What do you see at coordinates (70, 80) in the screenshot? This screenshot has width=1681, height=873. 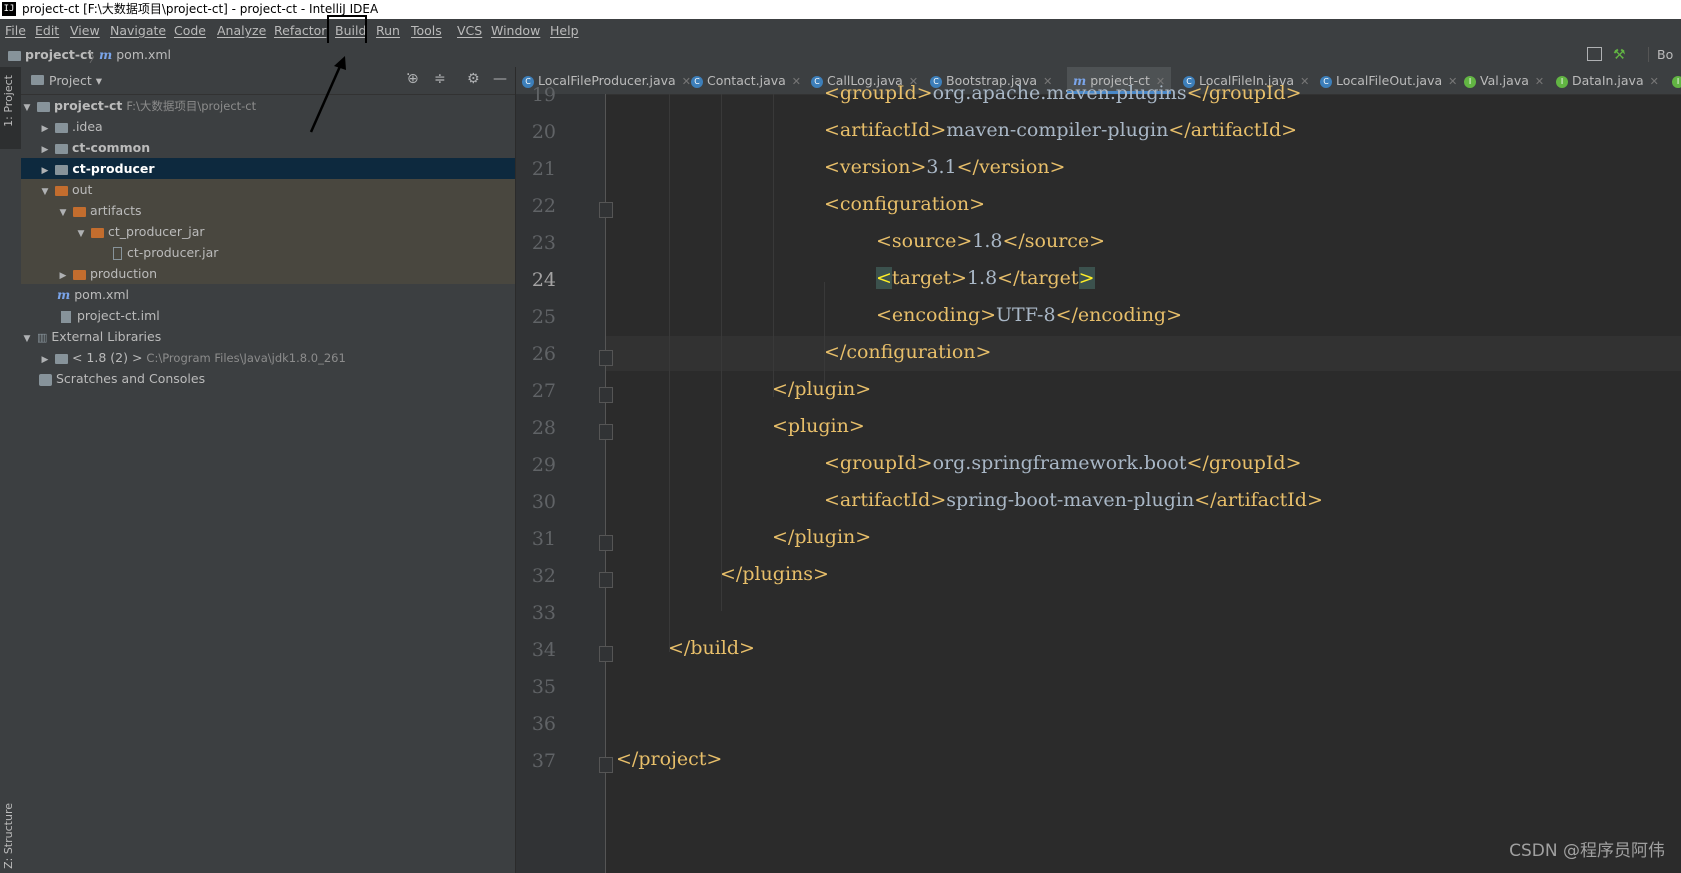 I see `project-view-label: Project` at bounding box center [70, 80].